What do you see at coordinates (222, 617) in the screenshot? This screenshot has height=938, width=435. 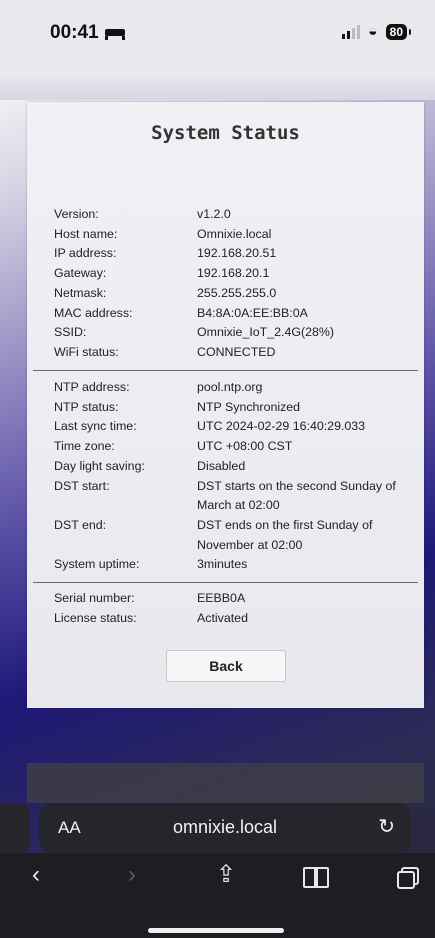 I see `info-value: Activated` at bounding box center [222, 617].